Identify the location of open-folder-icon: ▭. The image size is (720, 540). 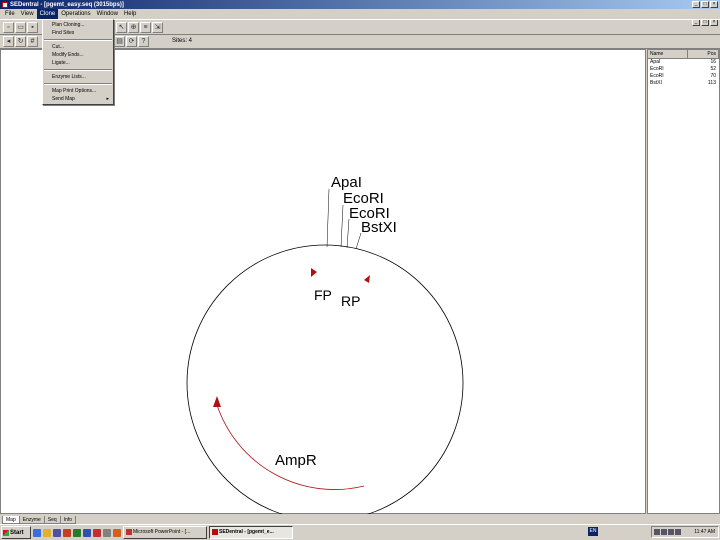
(20, 27).